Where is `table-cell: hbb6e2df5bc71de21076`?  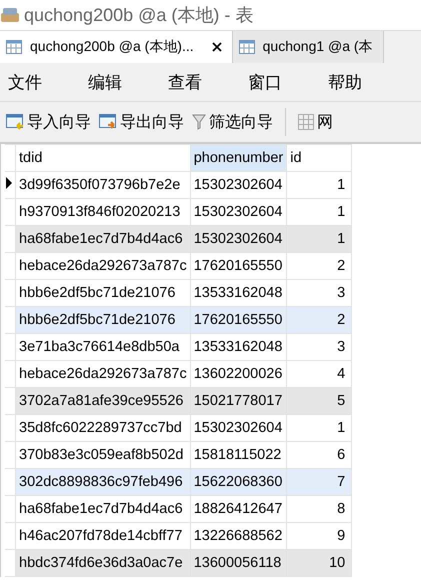
table-cell: hbb6e2df5bc71de21076 is located at coordinates (103, 320).